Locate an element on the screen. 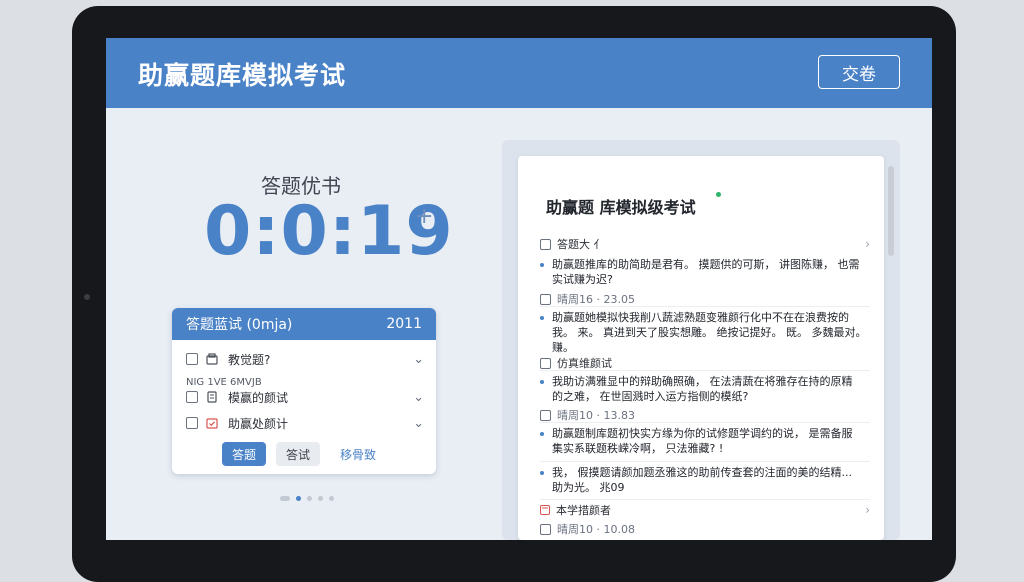 This screenshot has width=1024, height=582. question-meta: 晴周10 · 10.08 is located at coordinates (705, 529).